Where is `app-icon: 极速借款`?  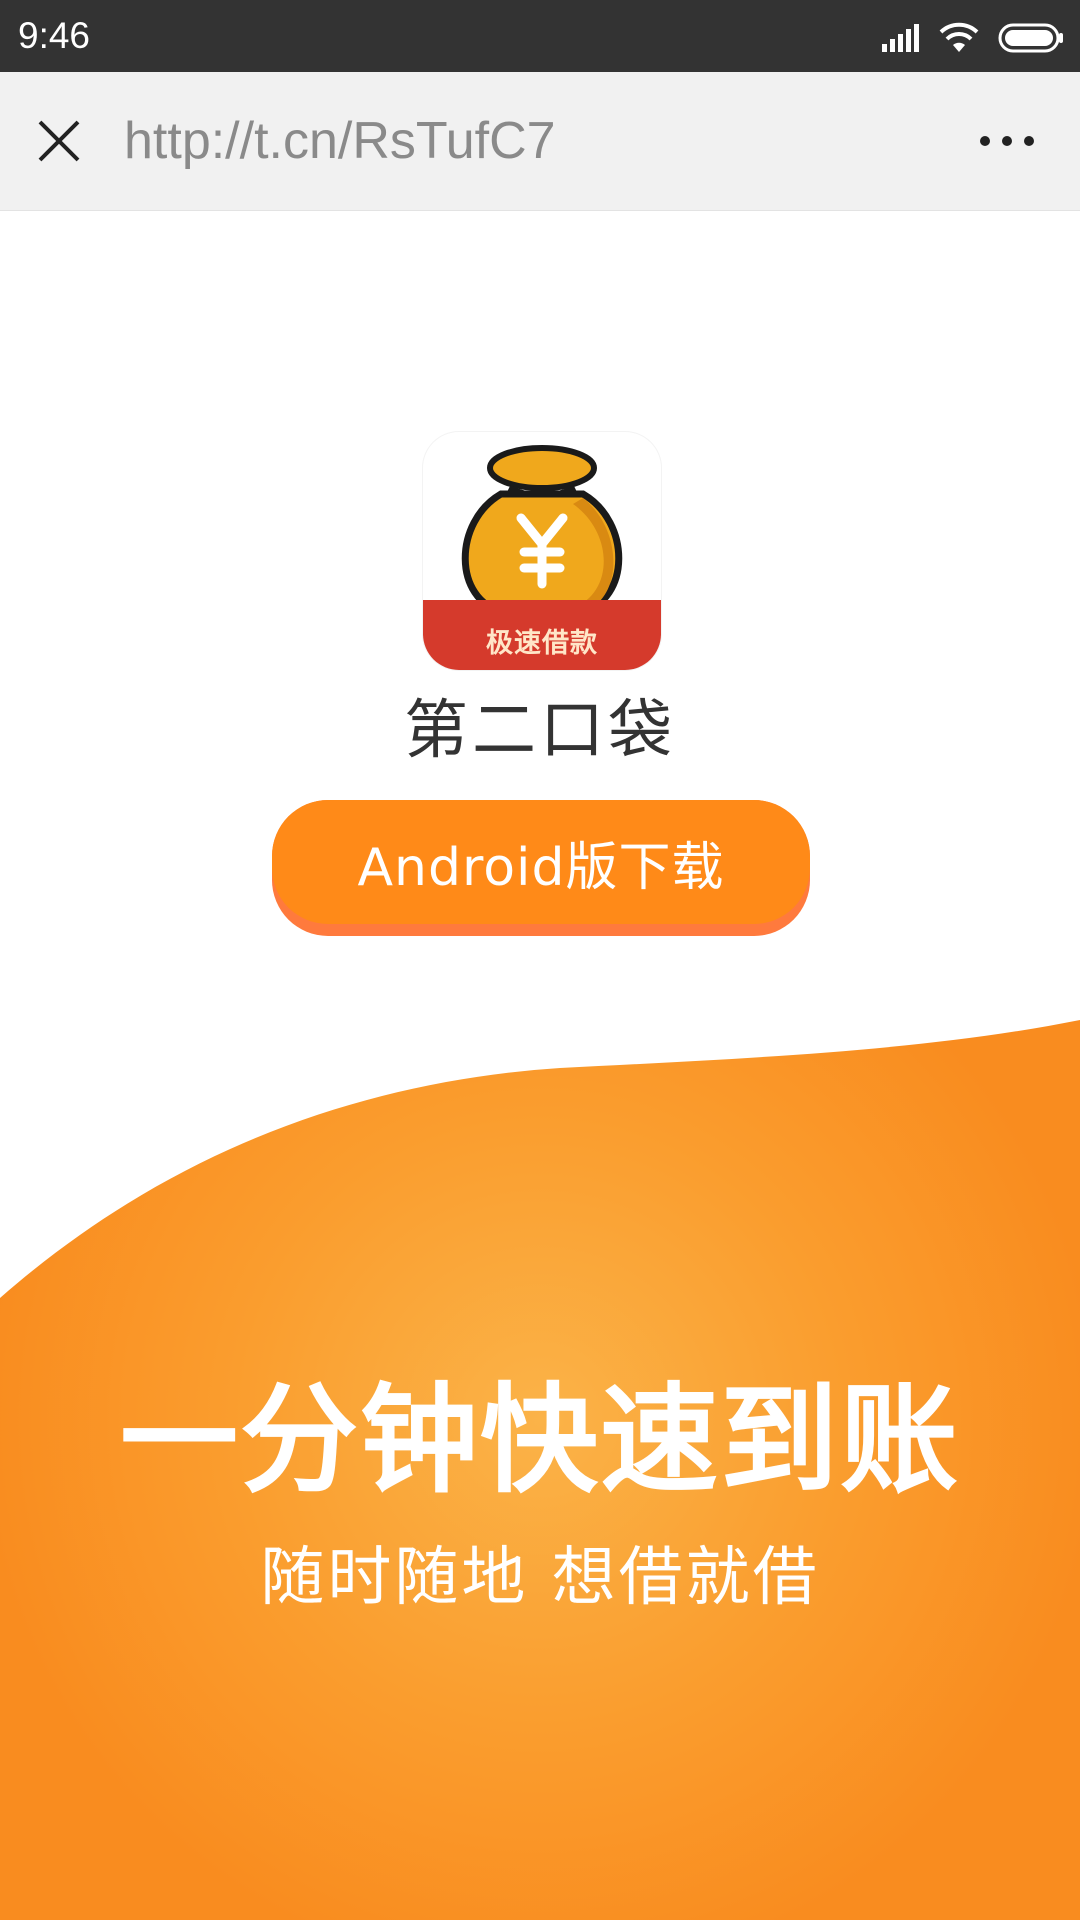 app-icon: 极速借款 is located at coordinates (542, 551).